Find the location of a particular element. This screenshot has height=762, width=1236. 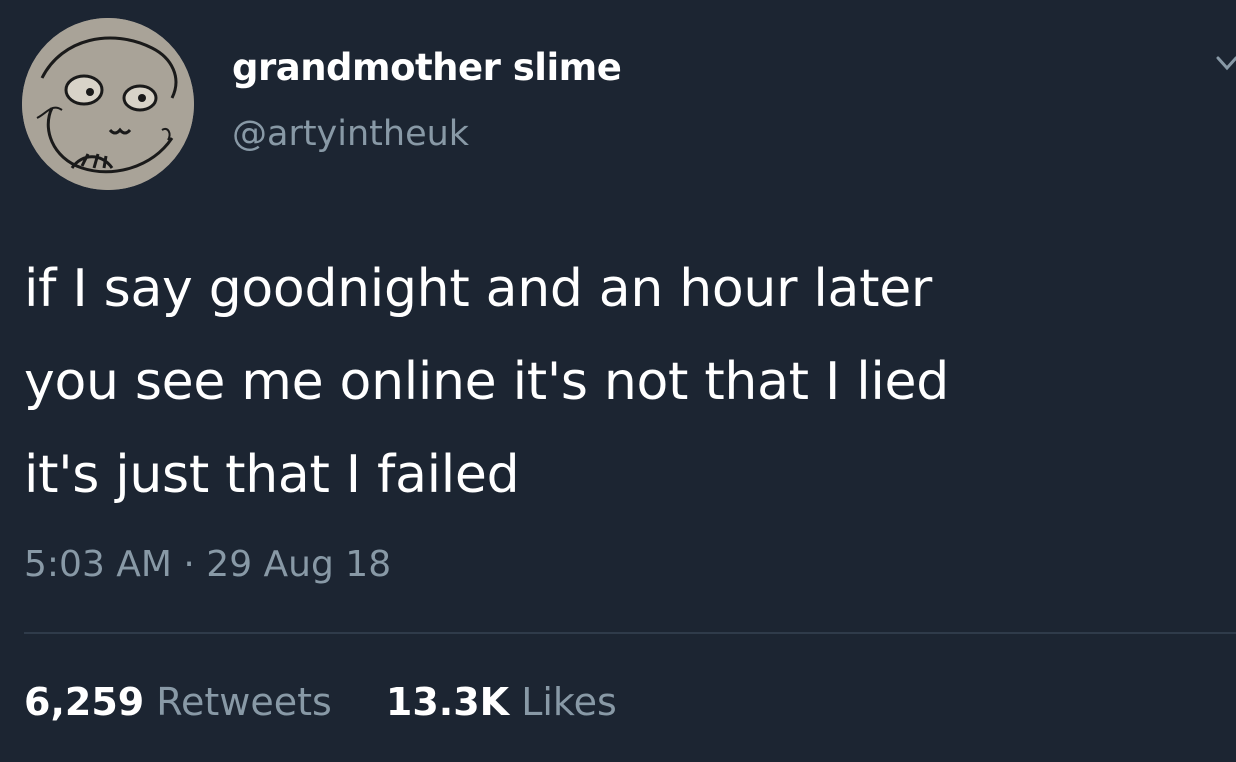

doodle-face-avatar-icon is located at coordinates (108, 104).